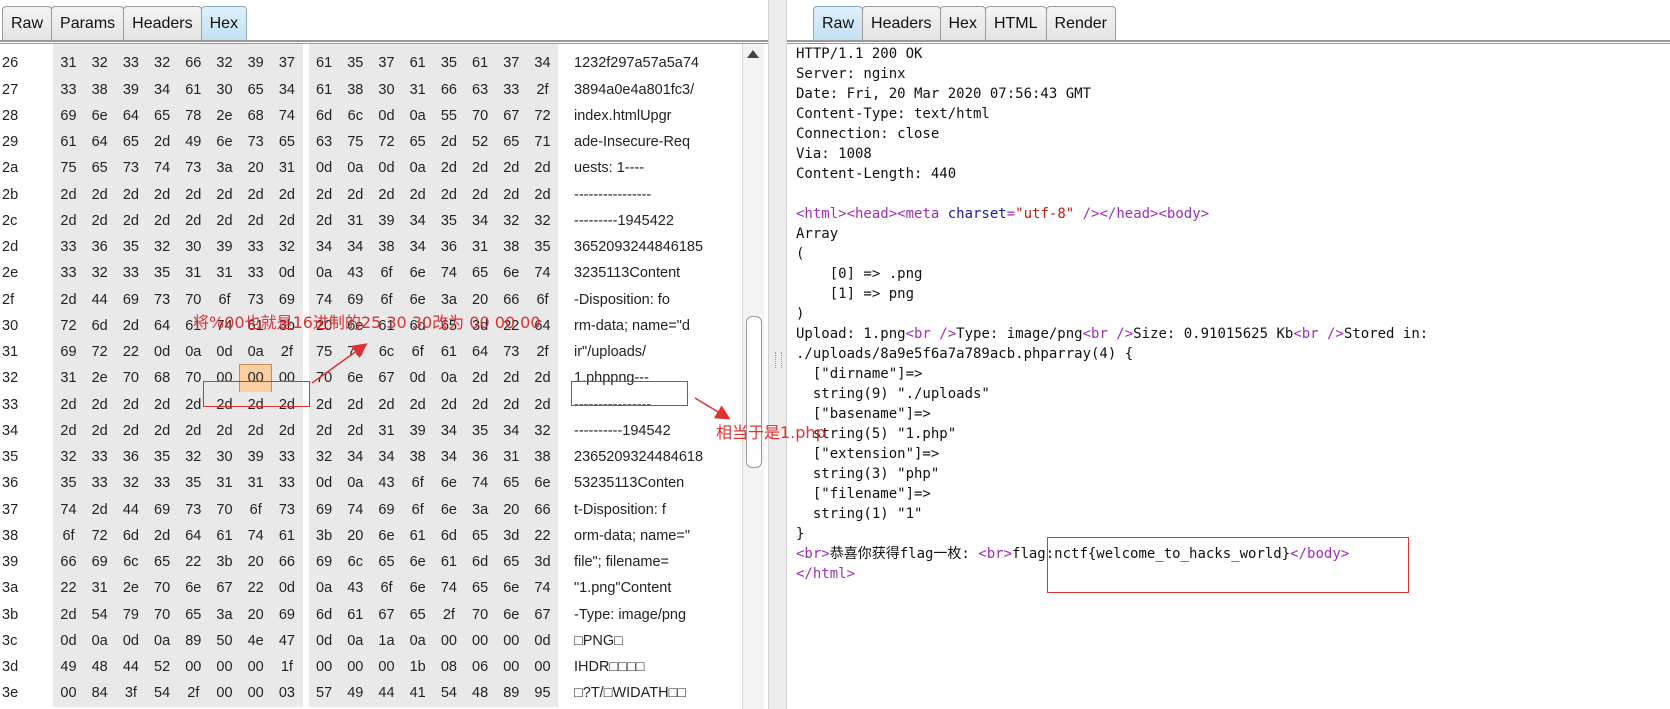 The height and width of the screenshot is (709, 1670). I want to click on hex-ascii: □PNG□, so click(656, 640).